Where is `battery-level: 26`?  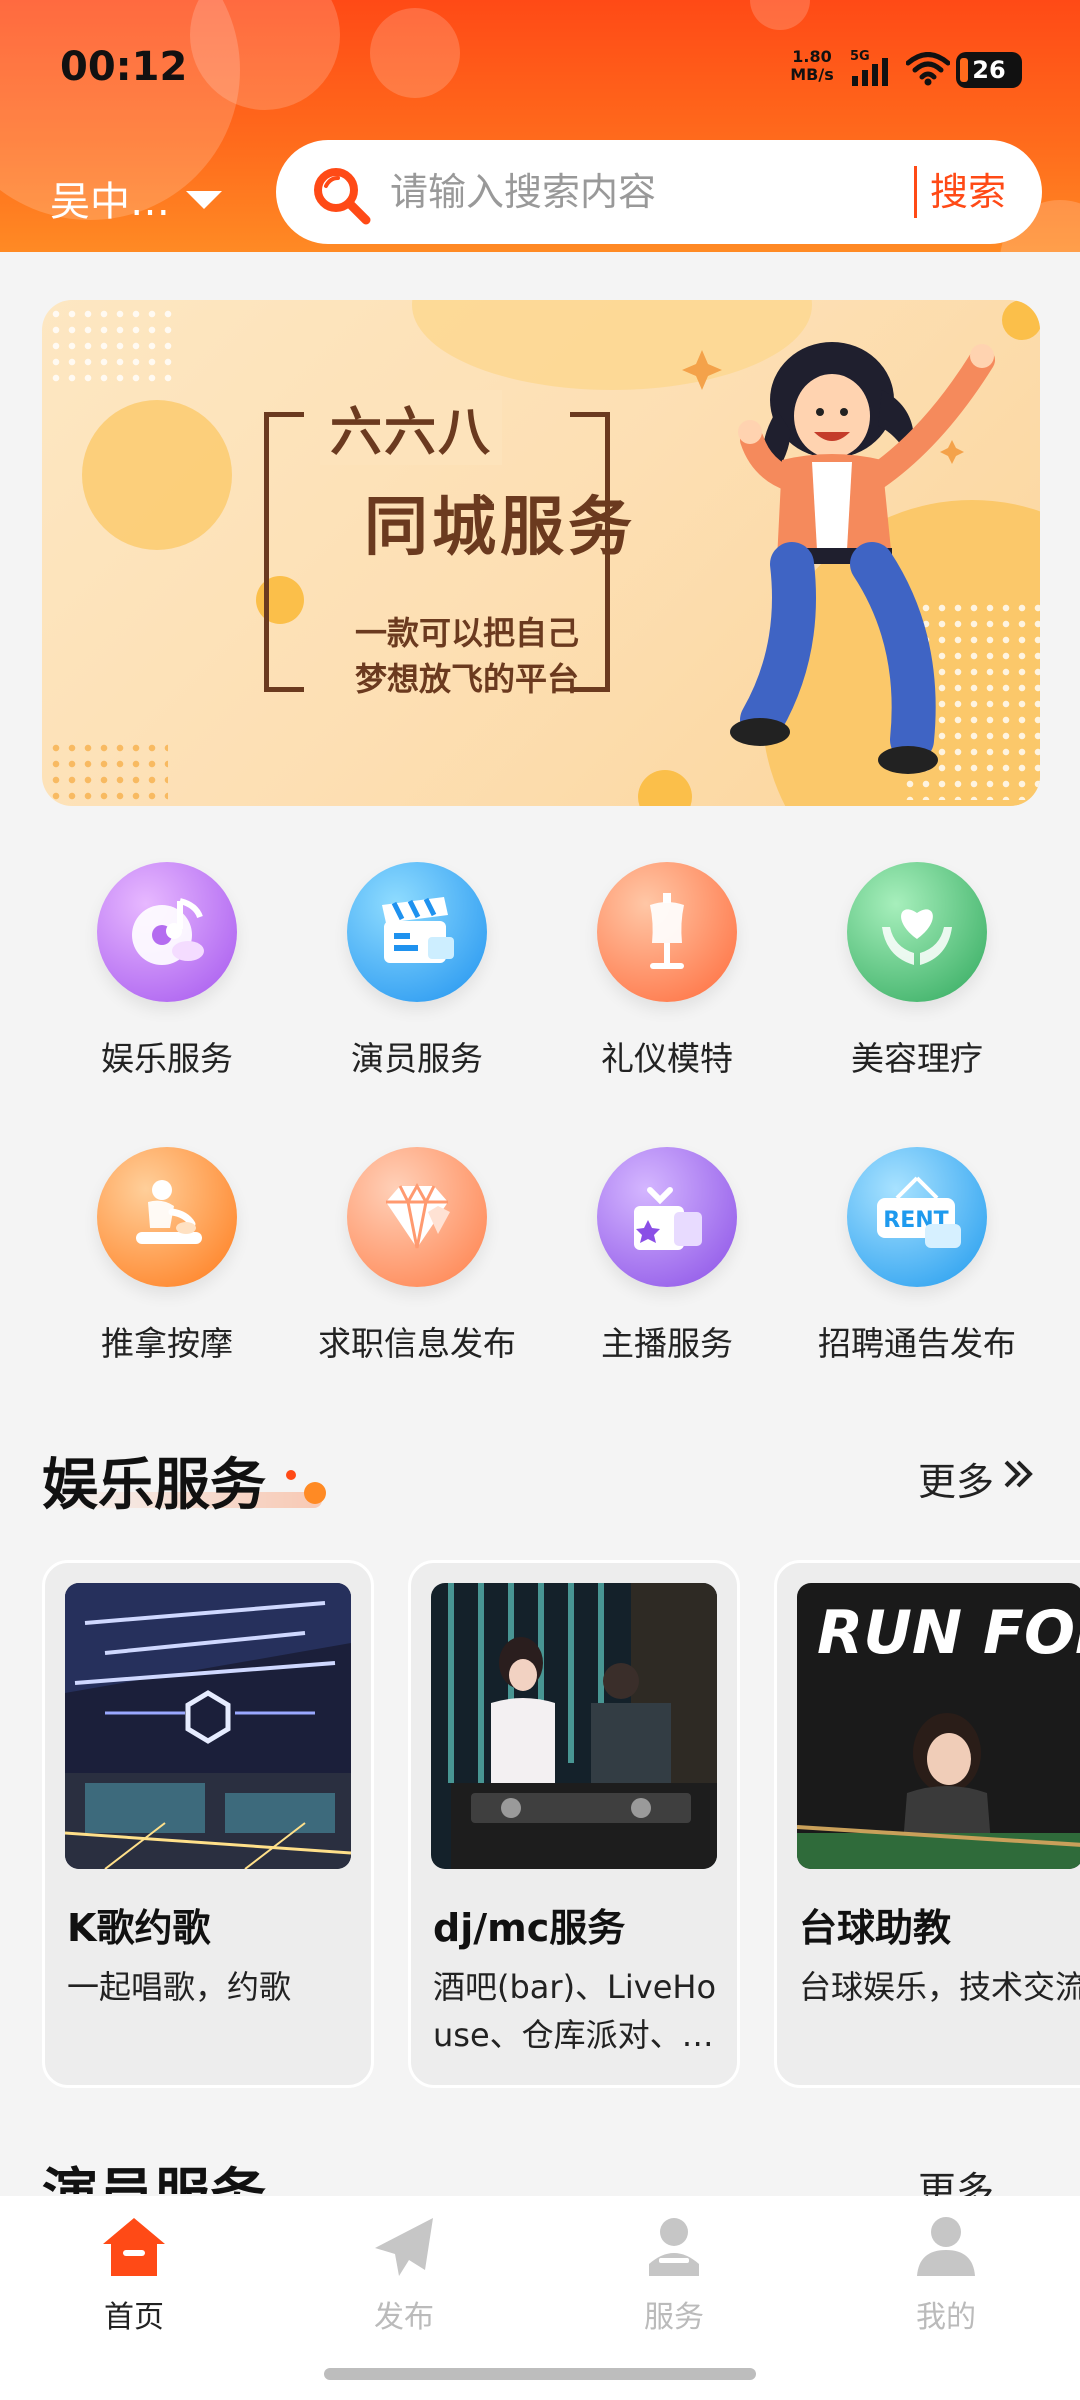 battery-level: 26 is located at coordinates (989, 70).